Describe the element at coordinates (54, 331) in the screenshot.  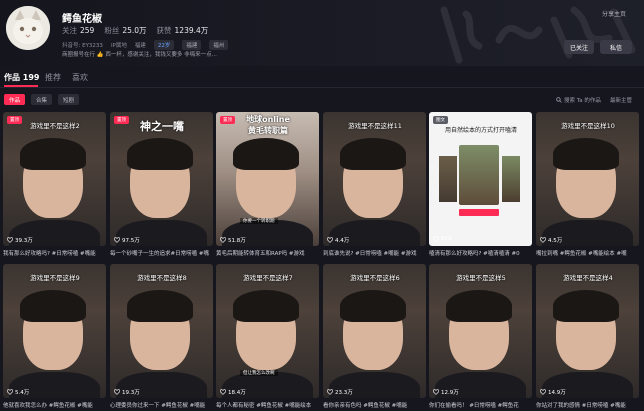
I see `video-thumbnail: 游戏里不是这样9 5.4万` at that location.